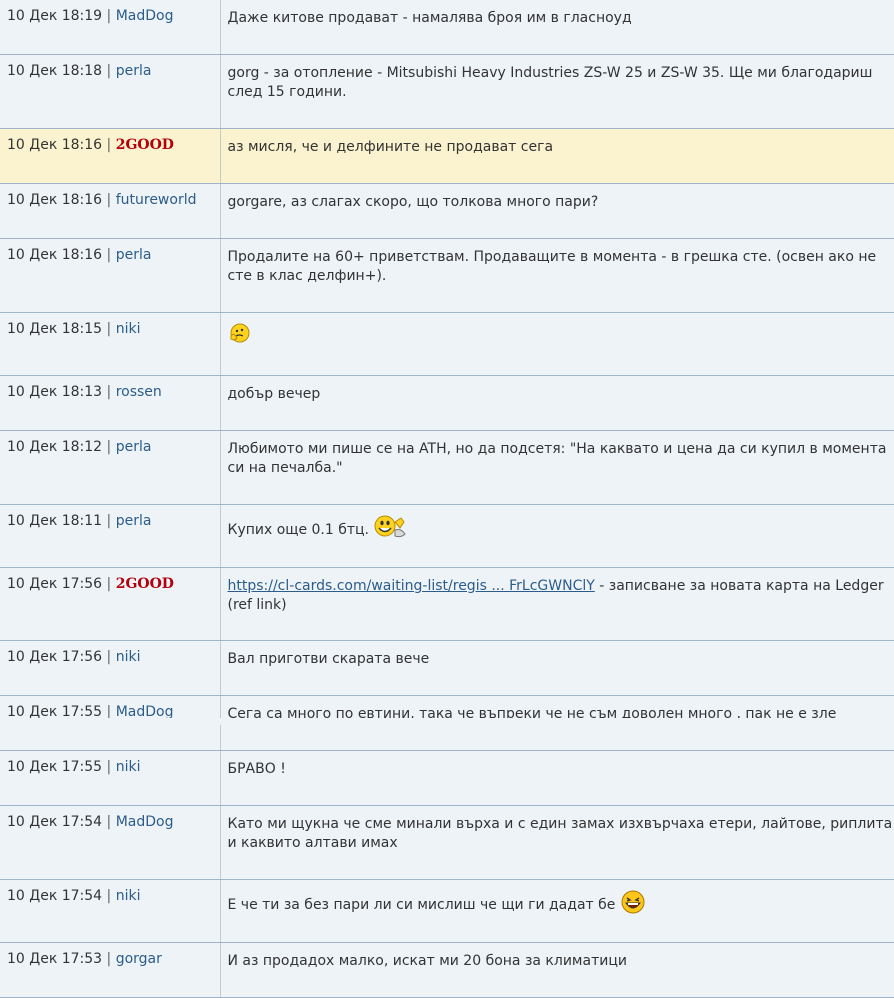  What do you see at coordinates (156, 200) in the screenshot?
I see `username-link: futureworld` at bounding box center [156, 200].